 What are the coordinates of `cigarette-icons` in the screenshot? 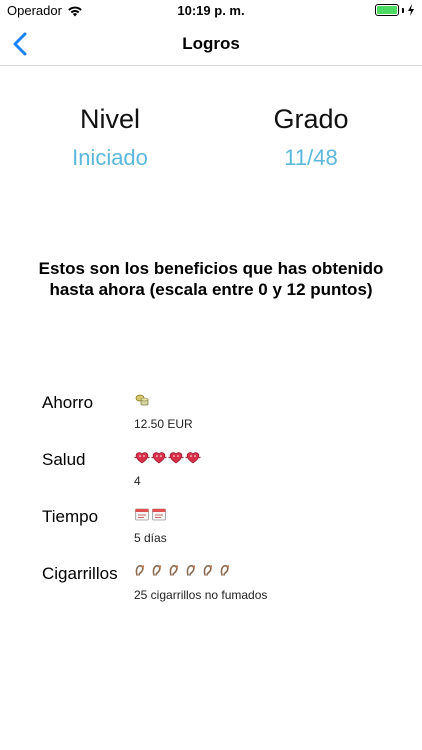 It's located at (184, 571).